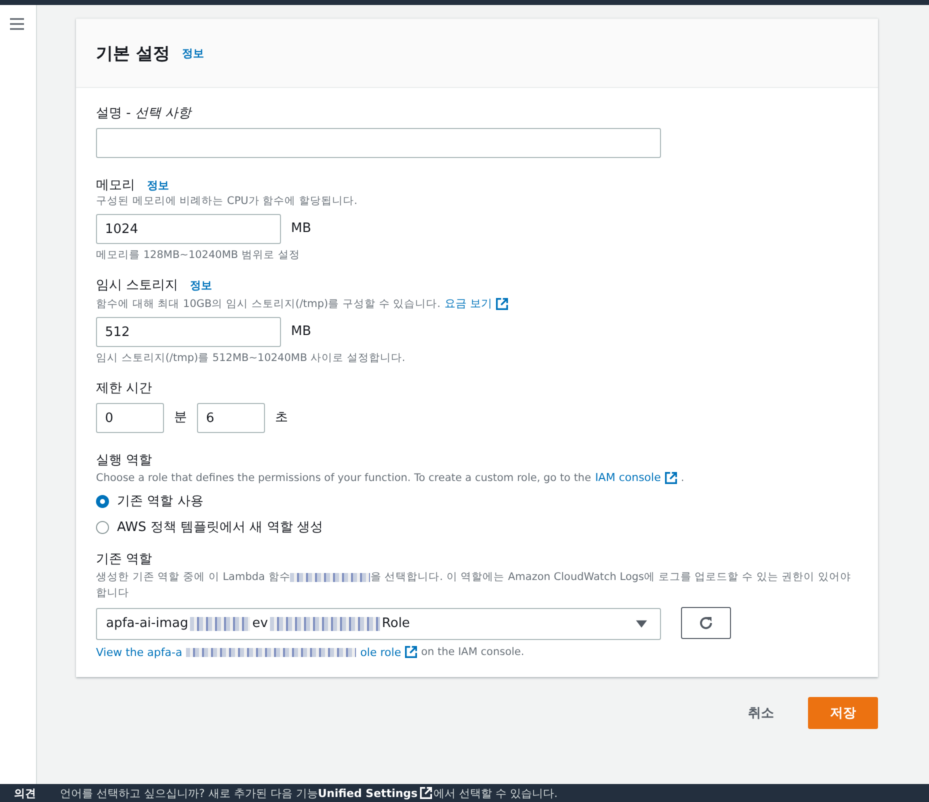  Describe the element at coordinates (628, 477) in the screenshot. I see `iam-console-link: IAM console` at that location.